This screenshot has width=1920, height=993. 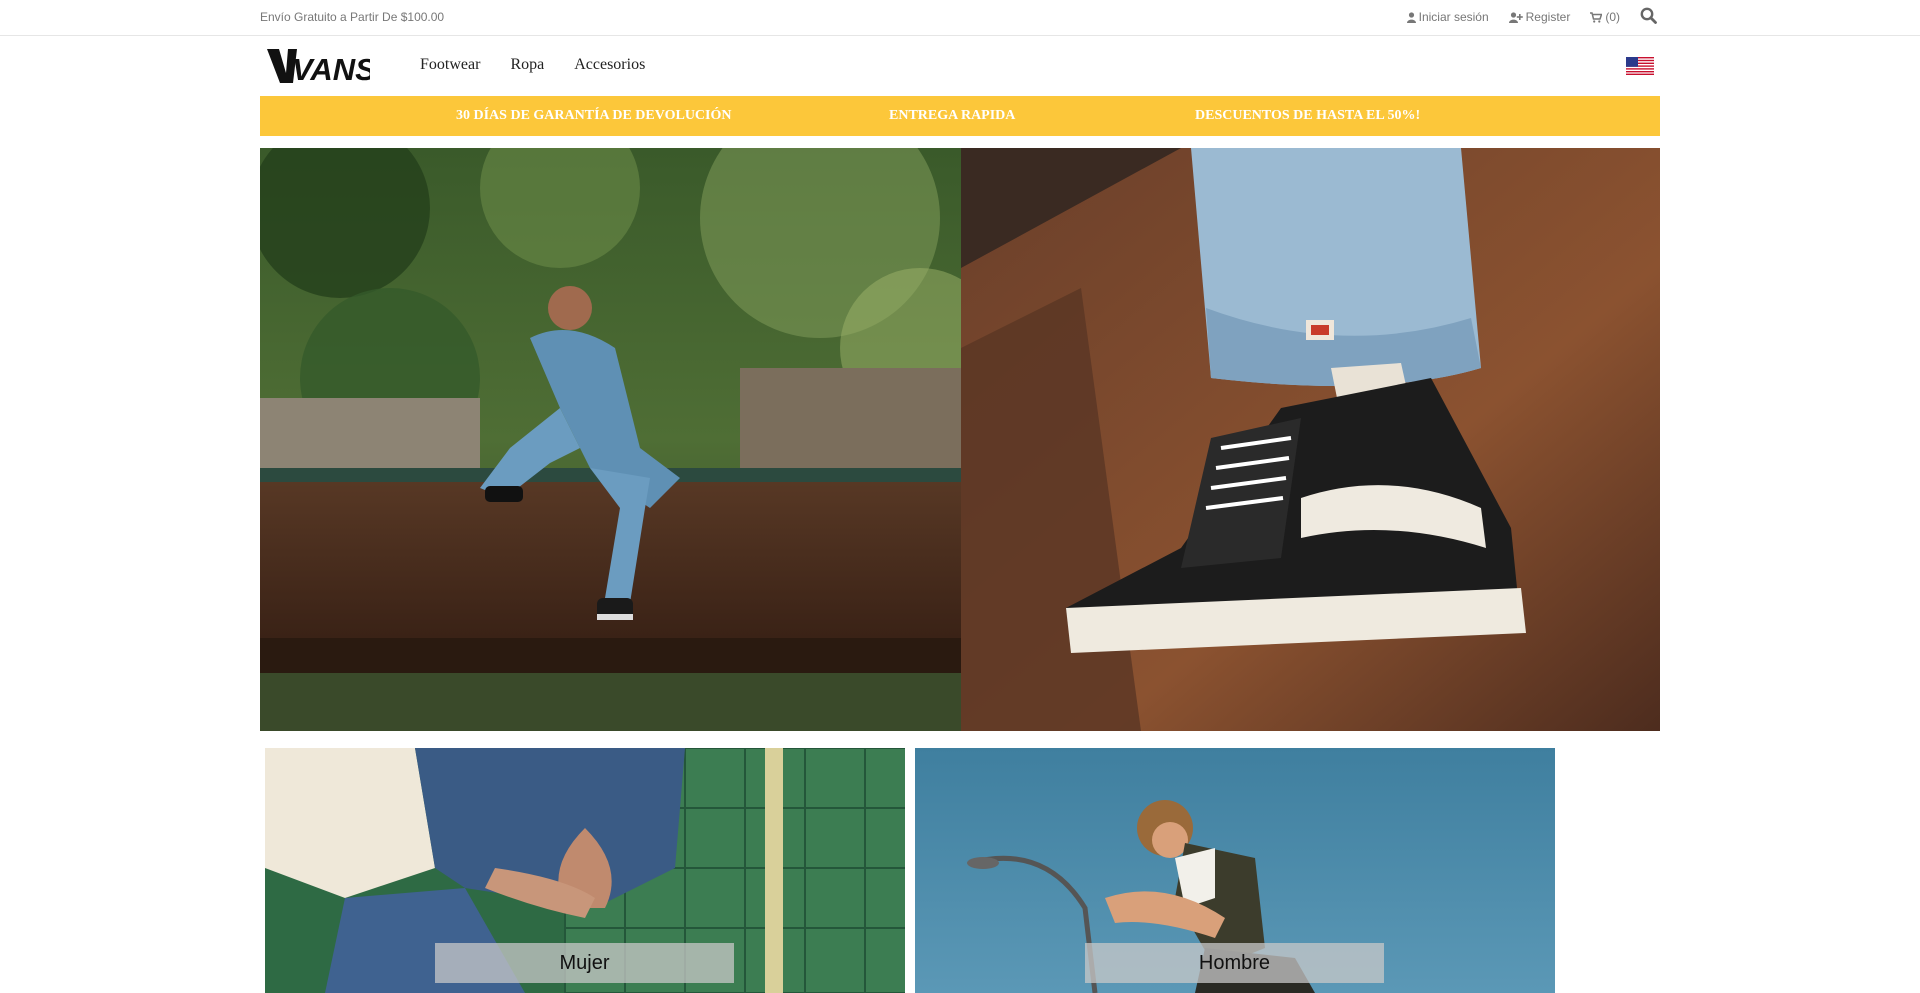 What do you see at coordinates (1612, 17) in the screenshot?
I see `cart-count: (0)` at bounding box center [1612, 17].